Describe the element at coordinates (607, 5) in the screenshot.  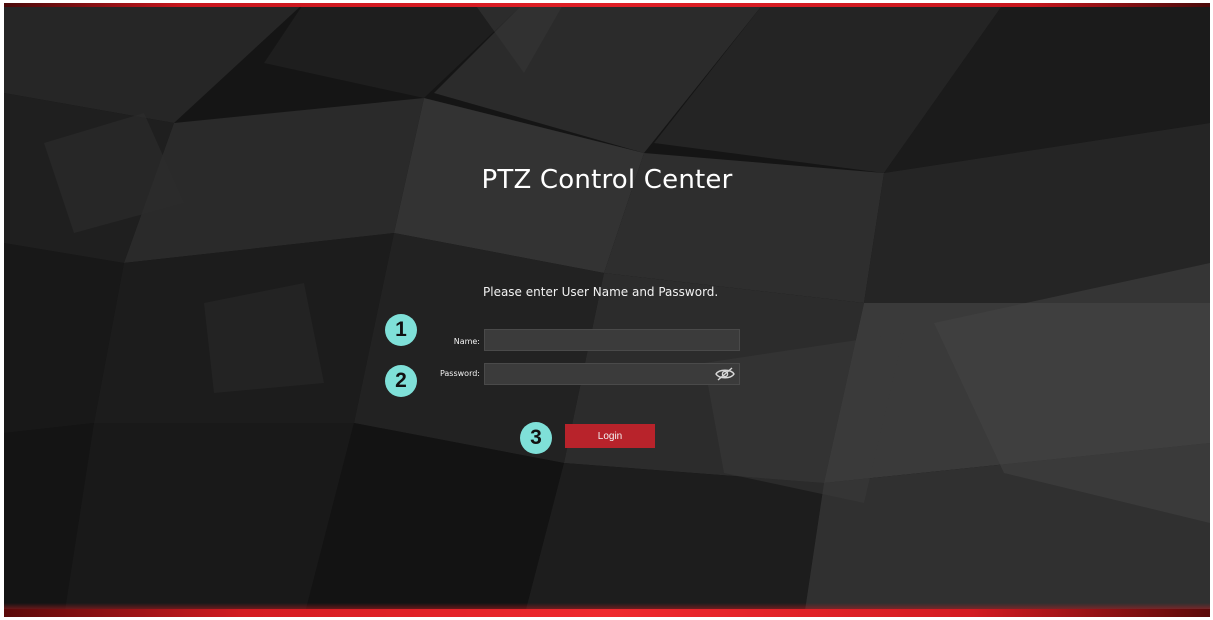
I see `top-accent-bar` at that location.